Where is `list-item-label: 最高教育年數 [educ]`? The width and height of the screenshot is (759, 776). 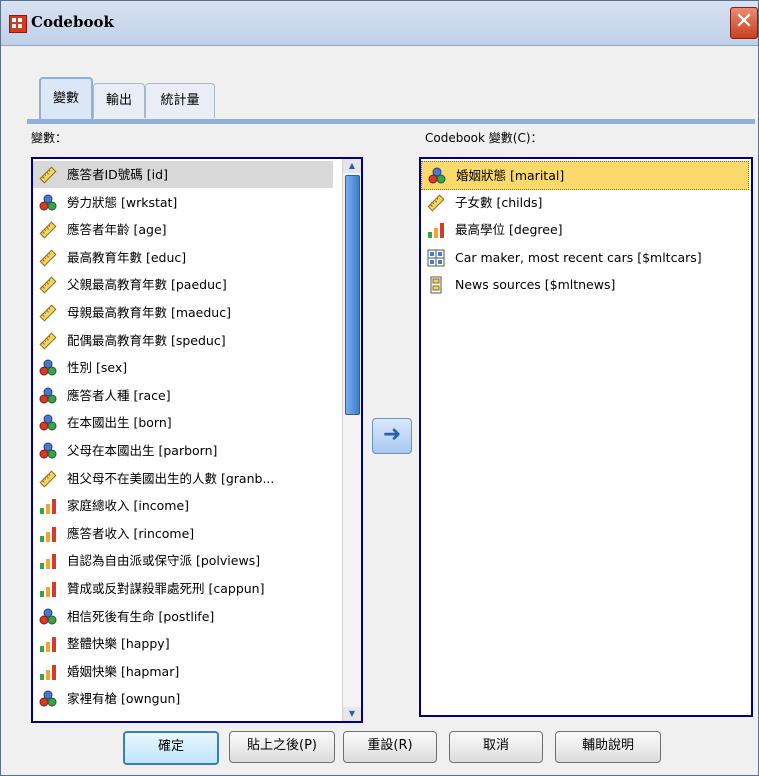
list-item-label: 最高教育年數 [educ] is located at coordinates (127, 257).